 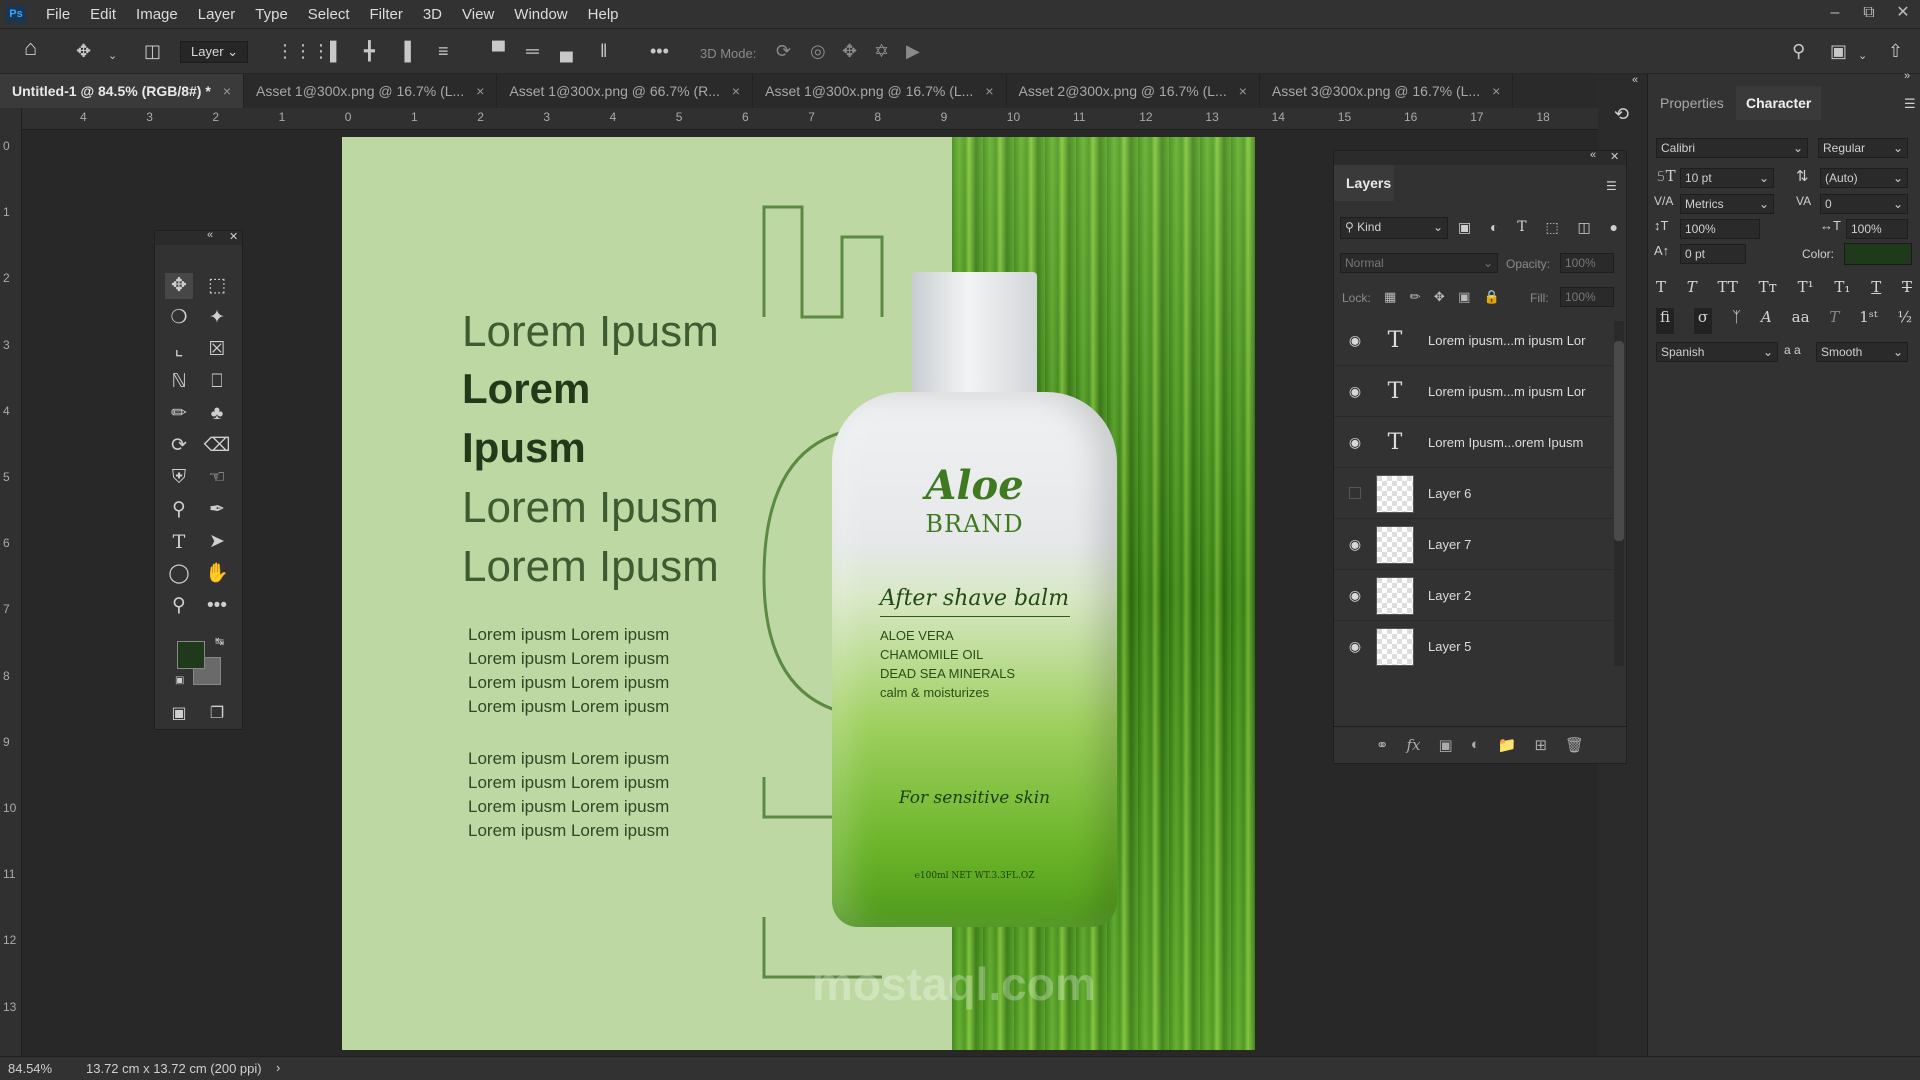 What do you see at coordinates (1801, 321) in the screenshot?
I see `titling-icon: aa` at bounding box center [1801, 321].